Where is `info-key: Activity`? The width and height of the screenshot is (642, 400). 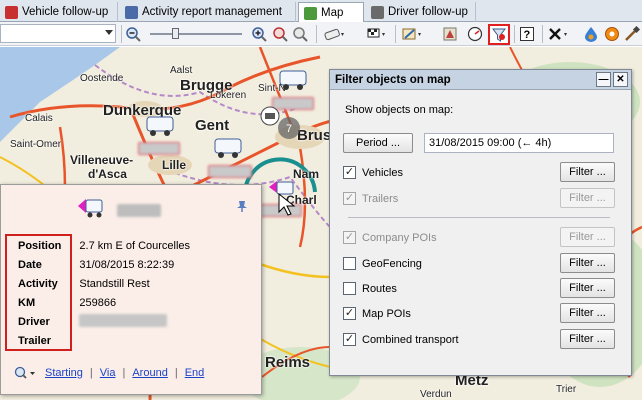 info-key: Activity is located at coordinates (38, 283).